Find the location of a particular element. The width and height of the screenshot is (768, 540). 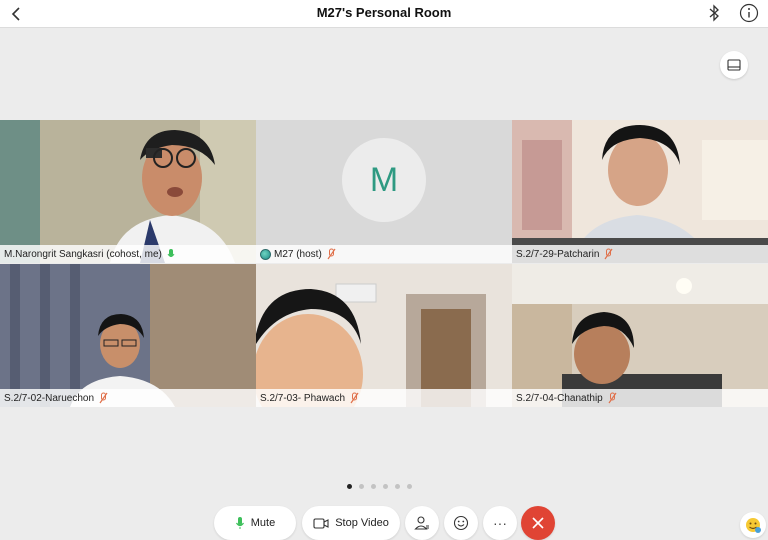

participant-name: S.2/7-29-Patcharin is located at coordinates (558, 254).